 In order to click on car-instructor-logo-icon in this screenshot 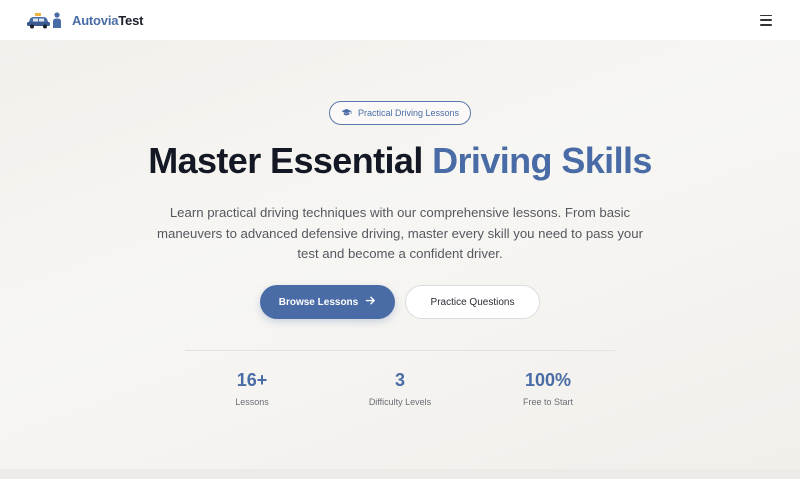, I will do `click(46, 20)`.